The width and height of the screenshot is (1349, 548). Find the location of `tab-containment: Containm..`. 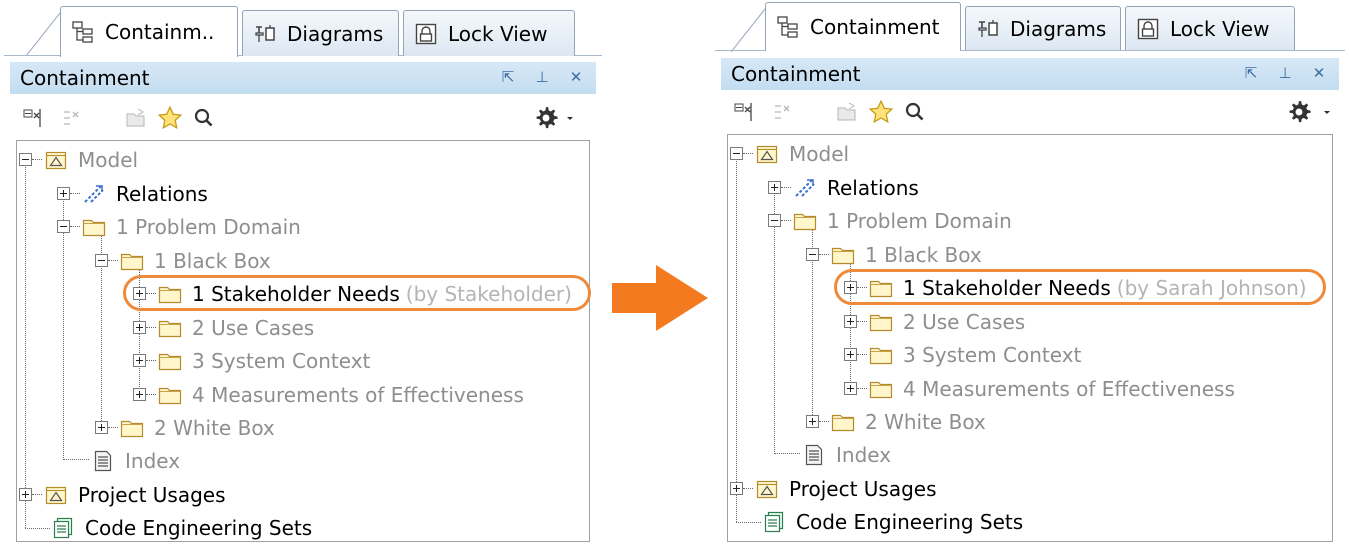

tab-containment: Containm.. is located at coordinates (149, 31).